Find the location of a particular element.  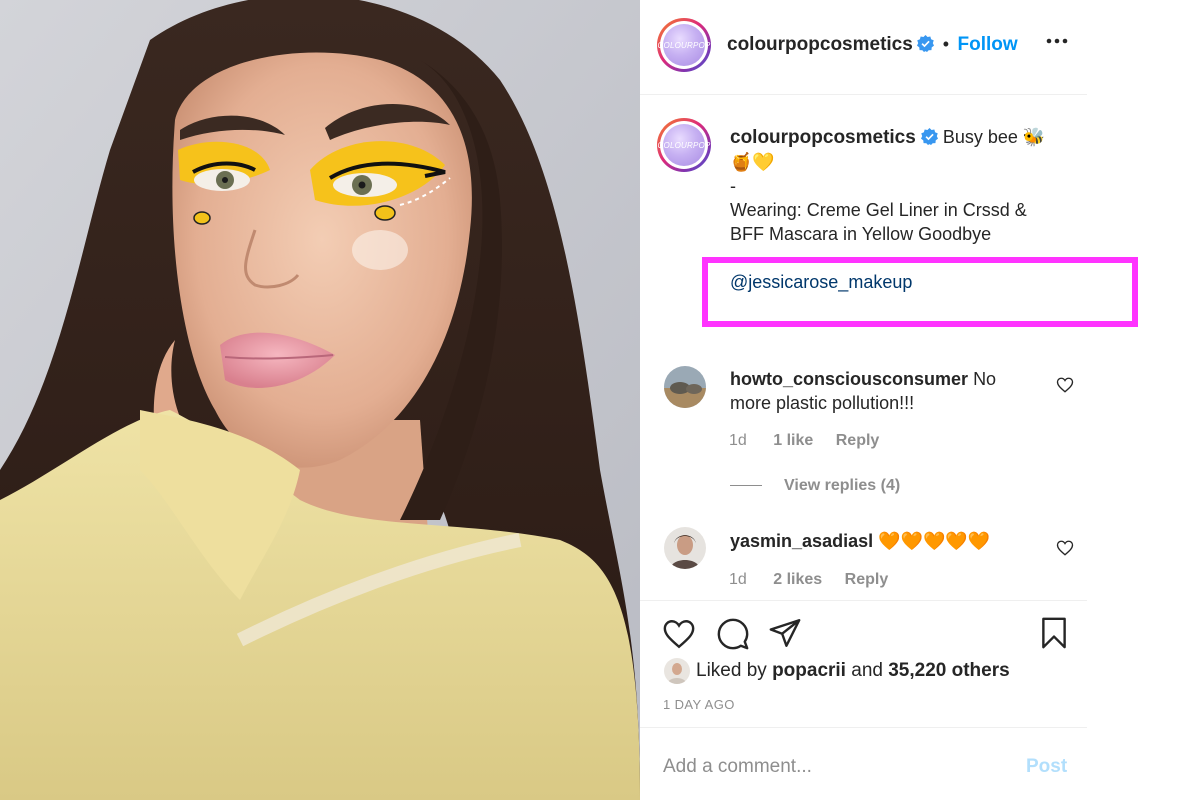

likes-prefix: Liked by is located at coordinates (731, 670).